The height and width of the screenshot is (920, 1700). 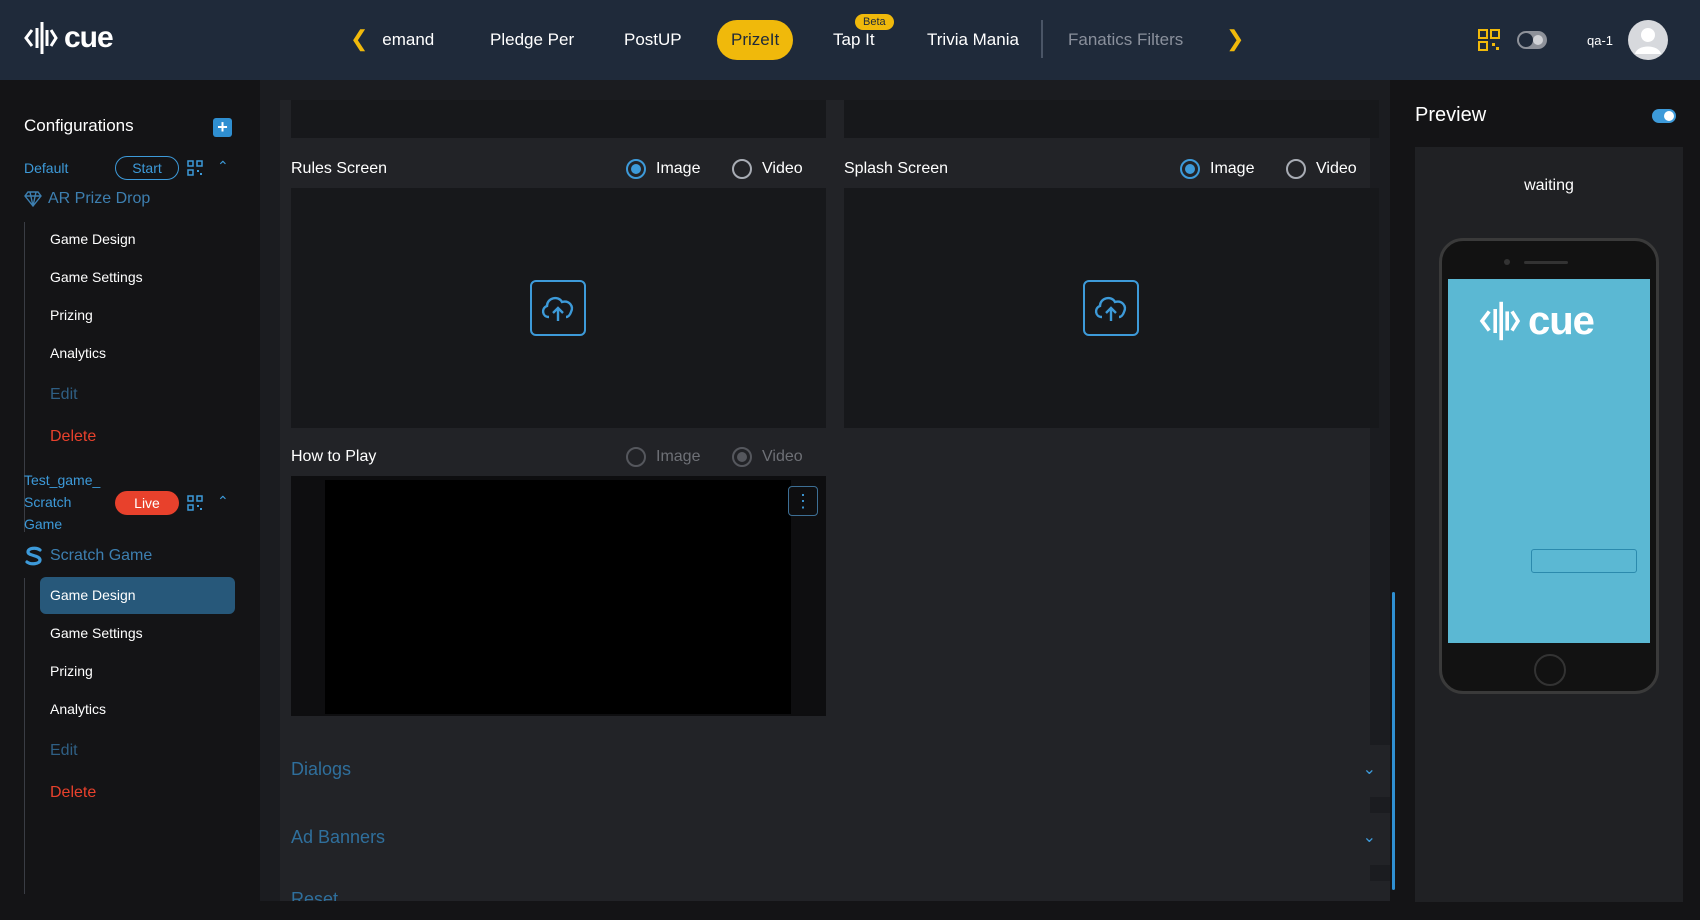 I want to click on how-to-play-video-player: ⋮, so click(x=558, y=596).